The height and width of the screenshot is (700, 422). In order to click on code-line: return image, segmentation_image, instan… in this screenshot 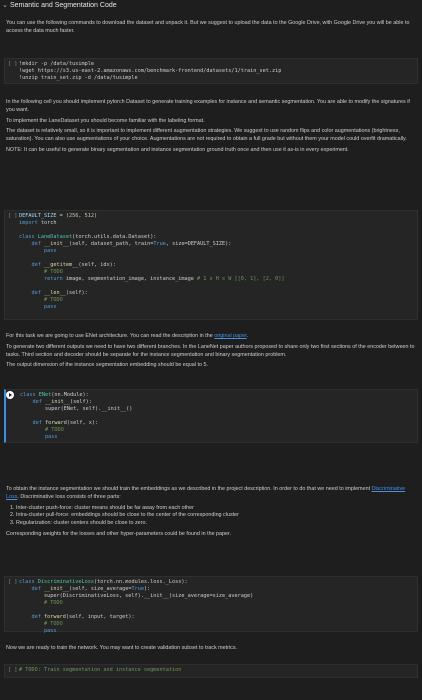, I will do `click(152, 279)`.